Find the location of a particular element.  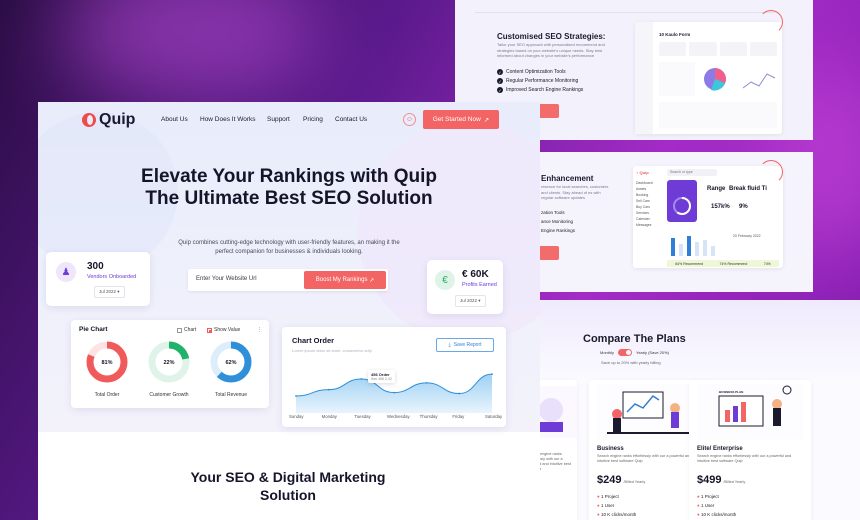

dash-bottom-stats: 64% Recommend 74% Recommend 74% is located at coordinates (723, 263).